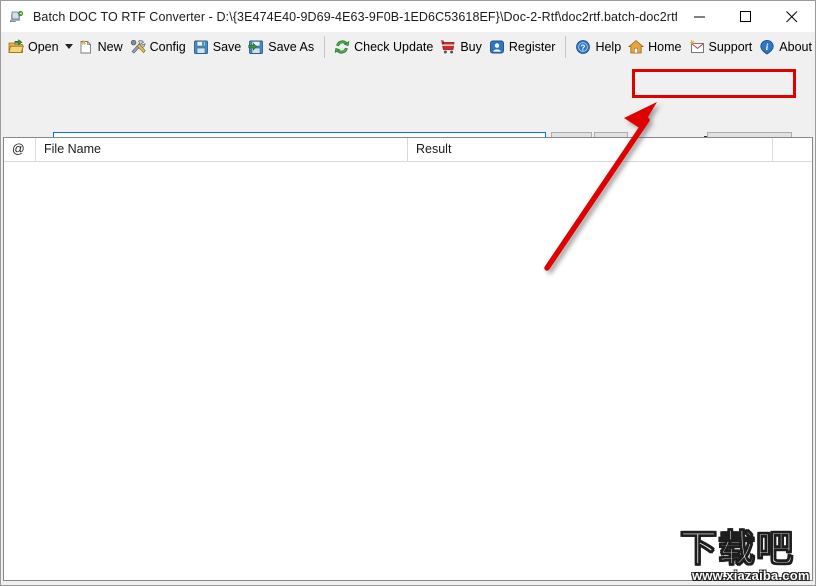  Describe the element at coordinates (17, 17) in the screenshot. I see `app-icon` at that location.